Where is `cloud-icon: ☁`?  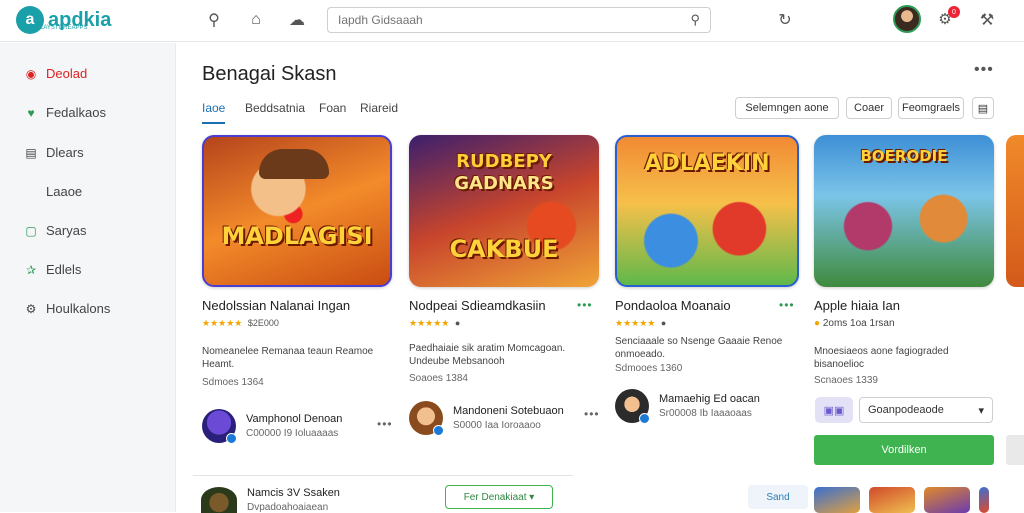 cloud-icon: ☁ is located at coordinates (297, 20).